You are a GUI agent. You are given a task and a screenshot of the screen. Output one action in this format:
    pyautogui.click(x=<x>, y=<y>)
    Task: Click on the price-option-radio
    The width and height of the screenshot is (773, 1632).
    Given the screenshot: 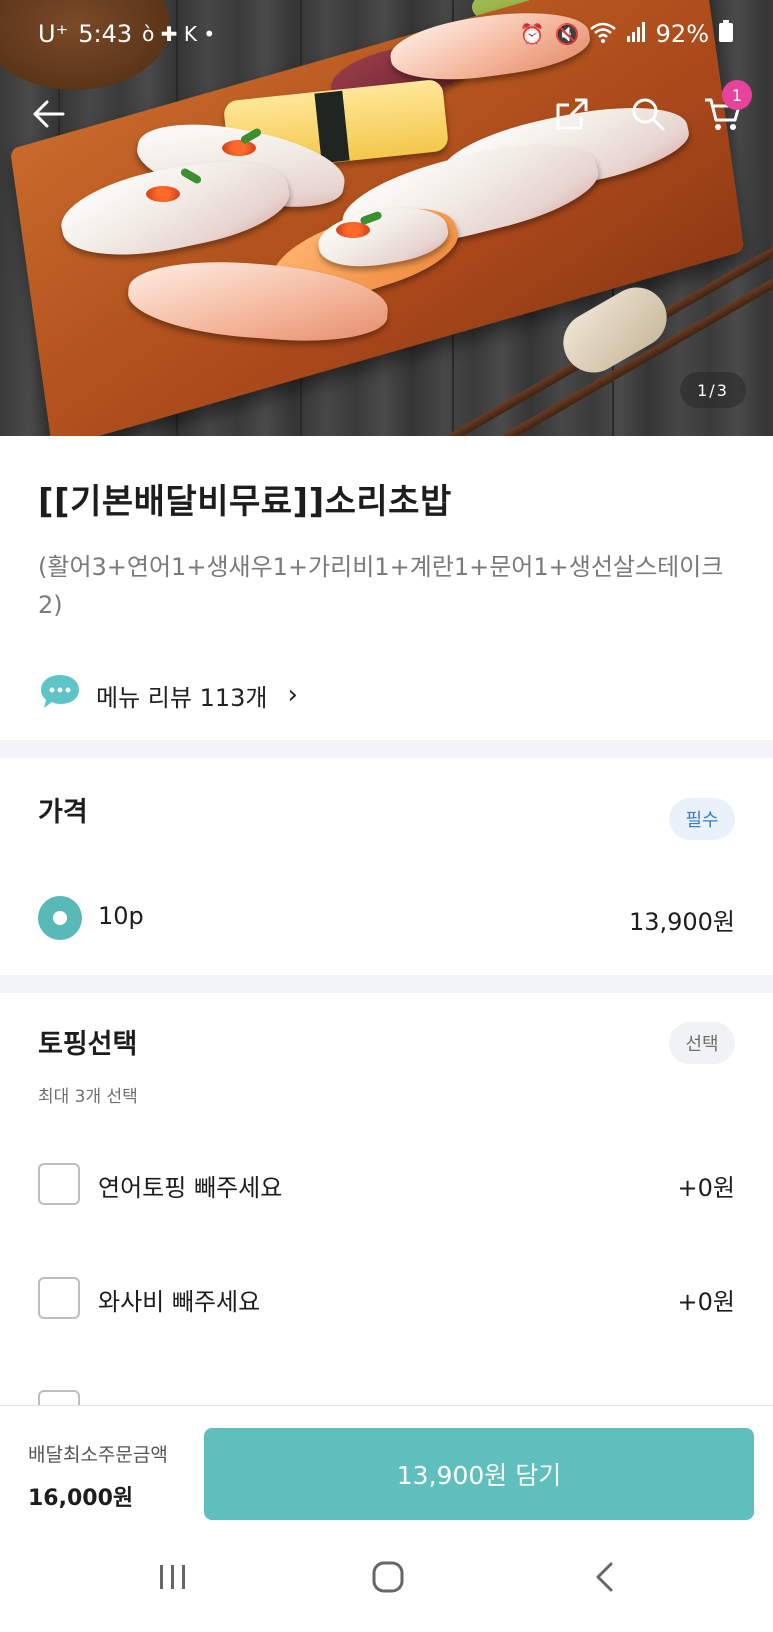 What is the action you would take?
    pyautogui.click(x=60, y=918)
    